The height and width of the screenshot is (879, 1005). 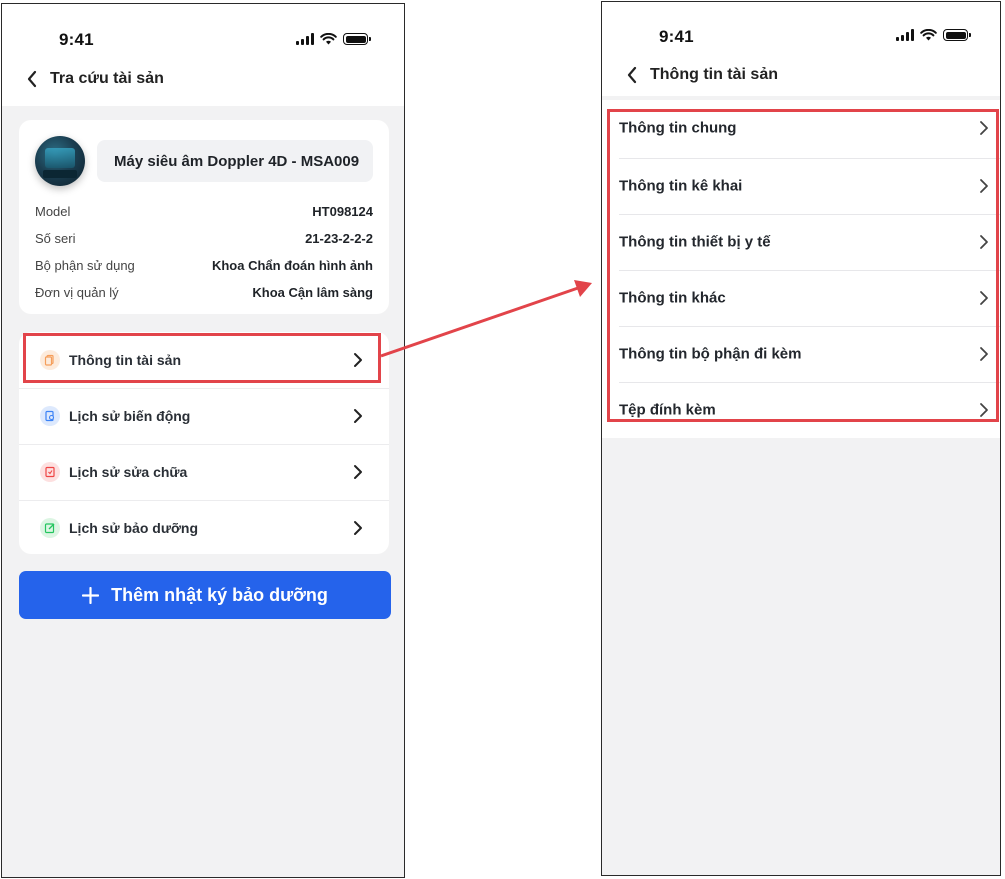 I want to click on menu-item-repair-history: Lịch sử sửa chữa, so click(x=204, y=472).